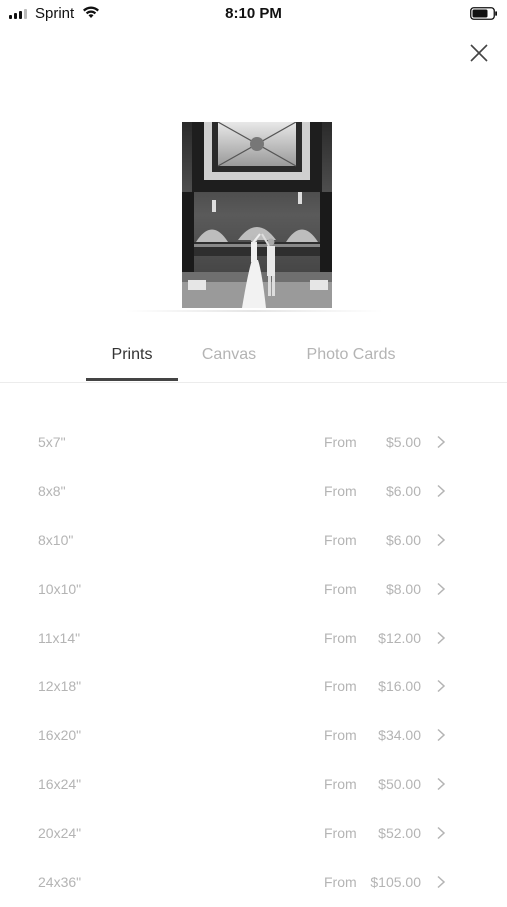 Image resolution: width=507 pixels, height=907 pixels. What do you see at coordinates (399, 833) in the screenshot?
I see `price-label: $52.00` at bounding box center [399, 833].